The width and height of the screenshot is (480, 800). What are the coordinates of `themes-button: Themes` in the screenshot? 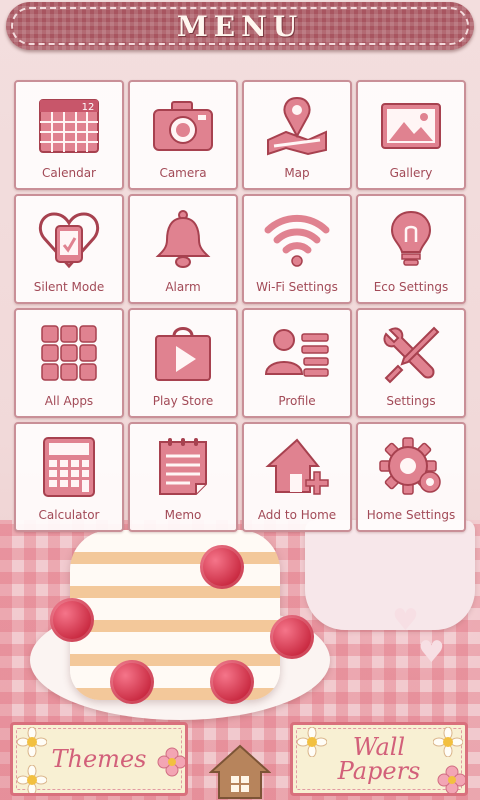 It's located at (99, 759).